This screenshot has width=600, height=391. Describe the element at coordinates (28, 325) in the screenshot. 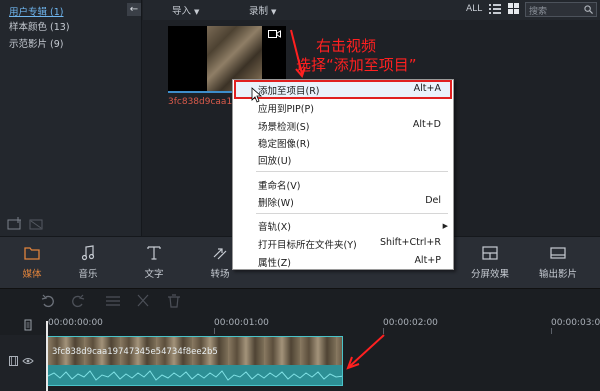

I see `marker-icon` at that location.